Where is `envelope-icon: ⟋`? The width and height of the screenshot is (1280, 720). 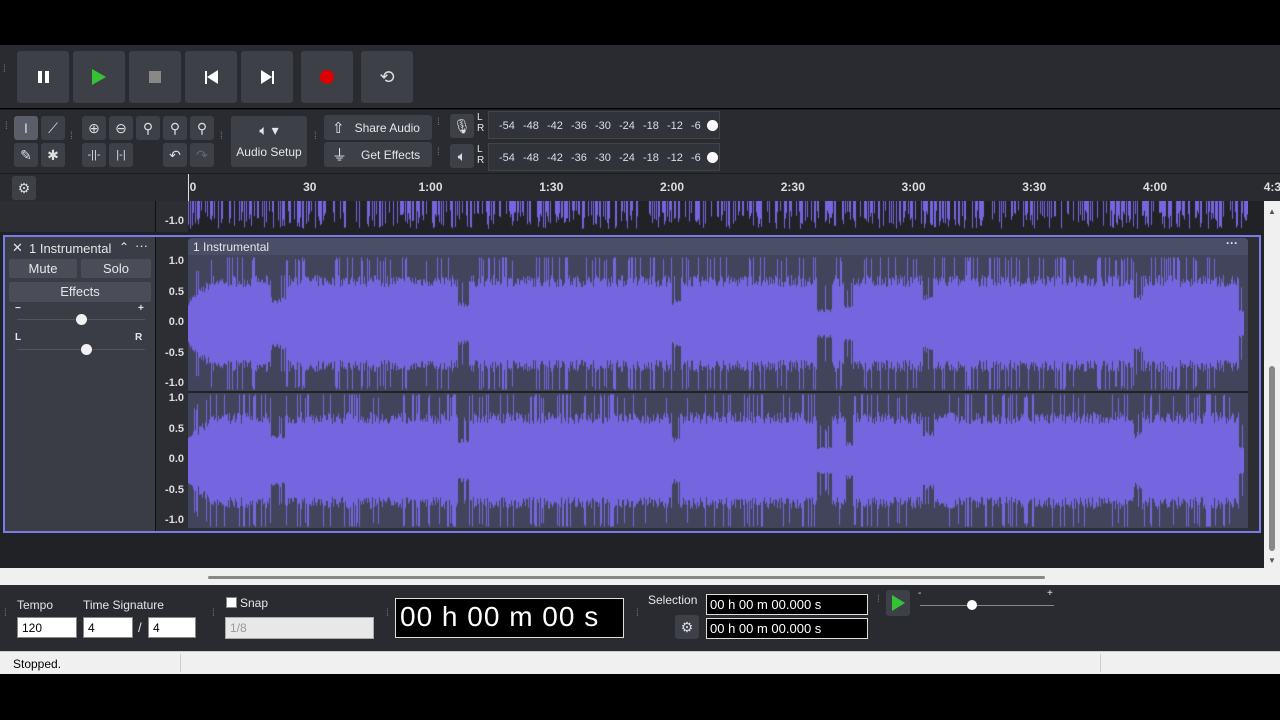 envelope-icon: ⟋ is located at coordinates (53, 127).